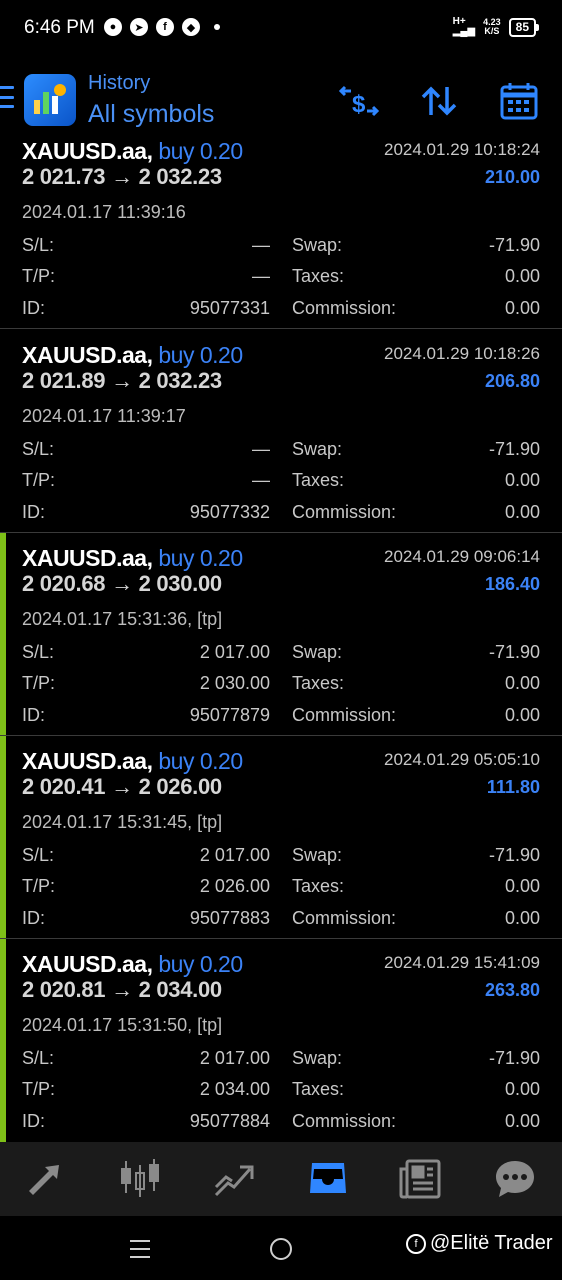 This screenshot has width=562, height=1280. What do you see at coordinates (492, 26) in the screenshot?
I see `network-speed: 4.23 K/S` at bounding box center [492, 26].